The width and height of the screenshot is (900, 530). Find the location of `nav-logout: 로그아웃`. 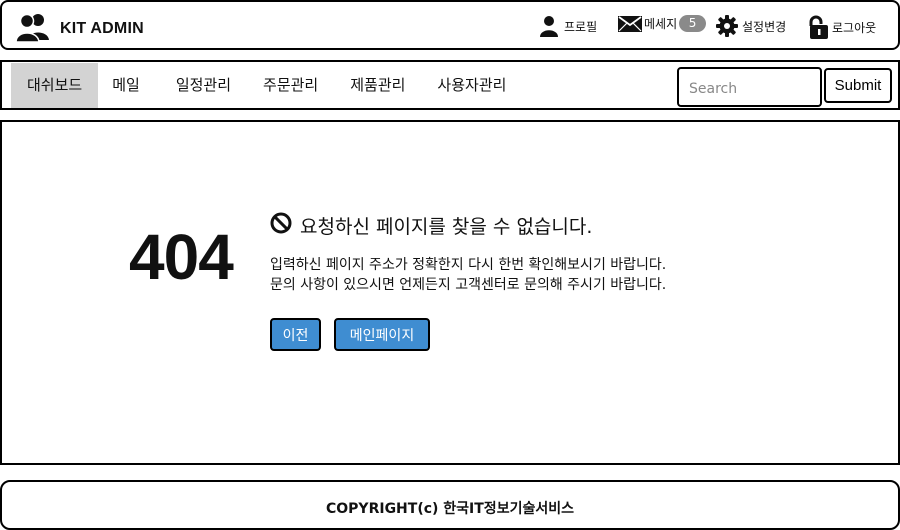

nav-logout: 로그아웃 is located at coordinates (842, 27).